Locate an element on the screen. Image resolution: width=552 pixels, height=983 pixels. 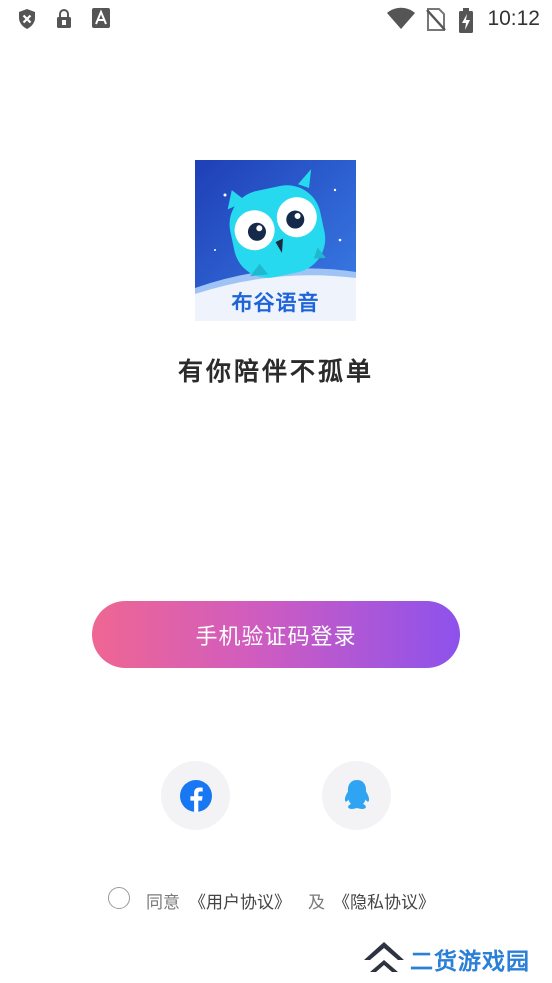
qq-login-button is located at coordinates (356, 795).